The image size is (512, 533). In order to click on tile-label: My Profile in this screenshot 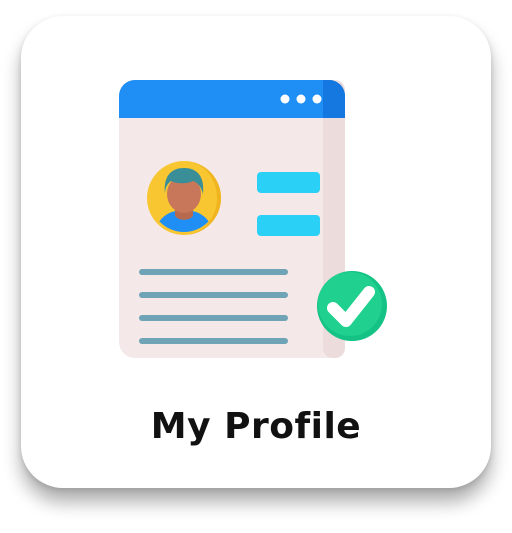, I will do `click(256, 426)`.